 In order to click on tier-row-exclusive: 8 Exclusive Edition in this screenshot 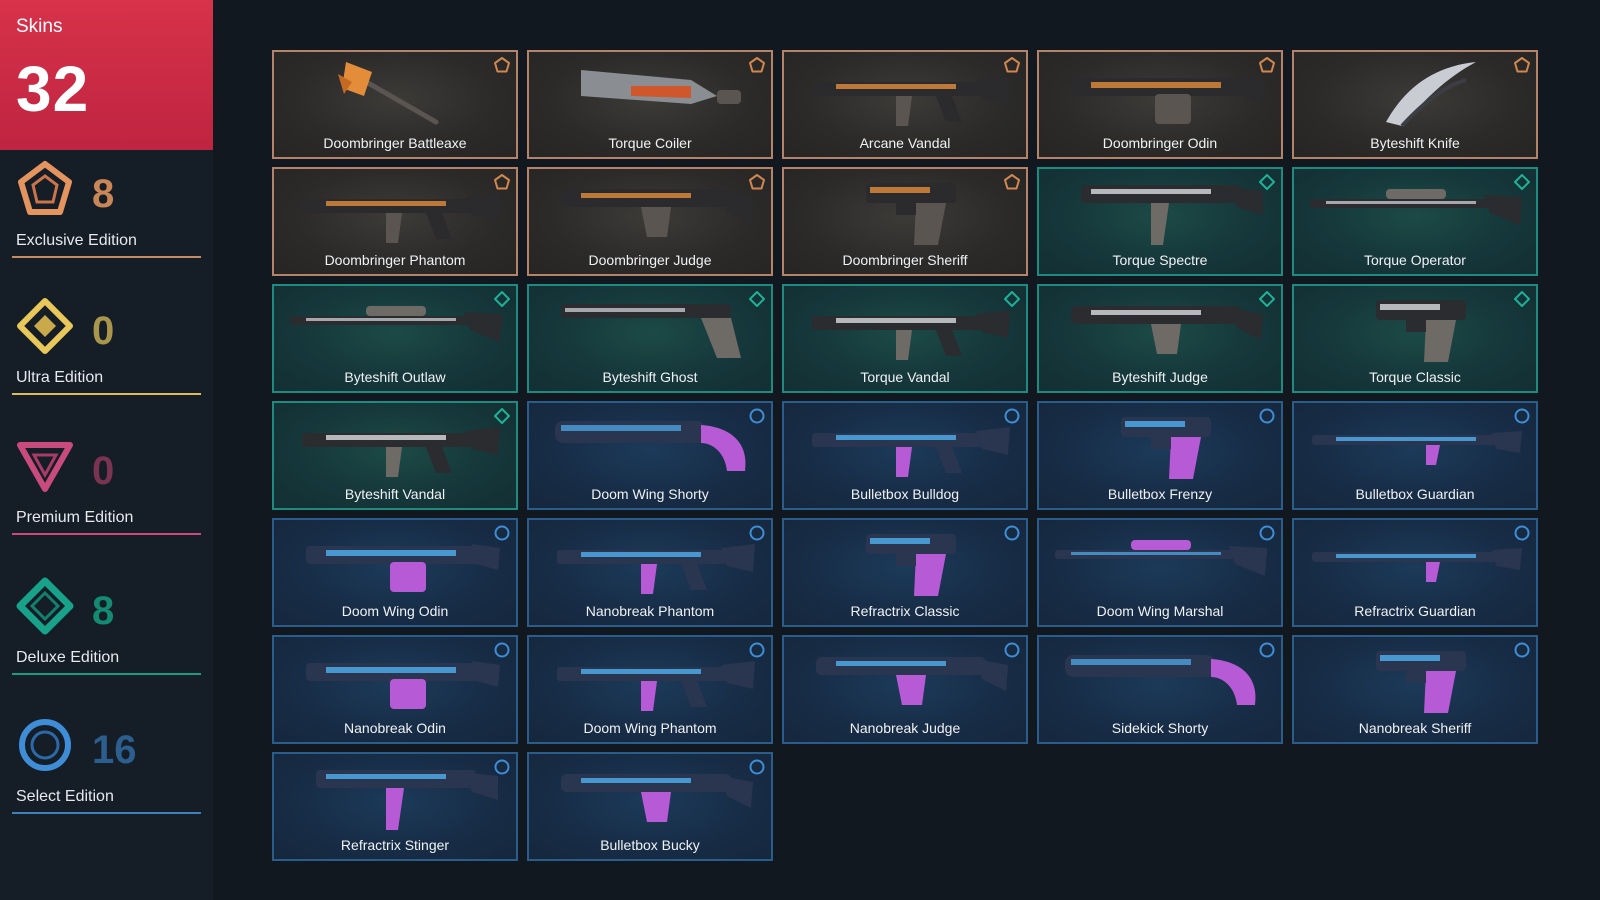, I will do `click(106, 210)`.